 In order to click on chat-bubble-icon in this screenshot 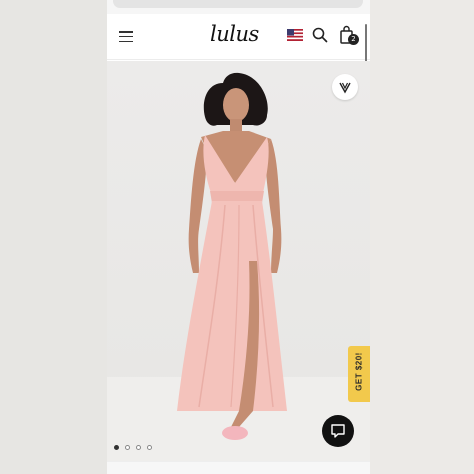, I will do `click(338, 431)`.